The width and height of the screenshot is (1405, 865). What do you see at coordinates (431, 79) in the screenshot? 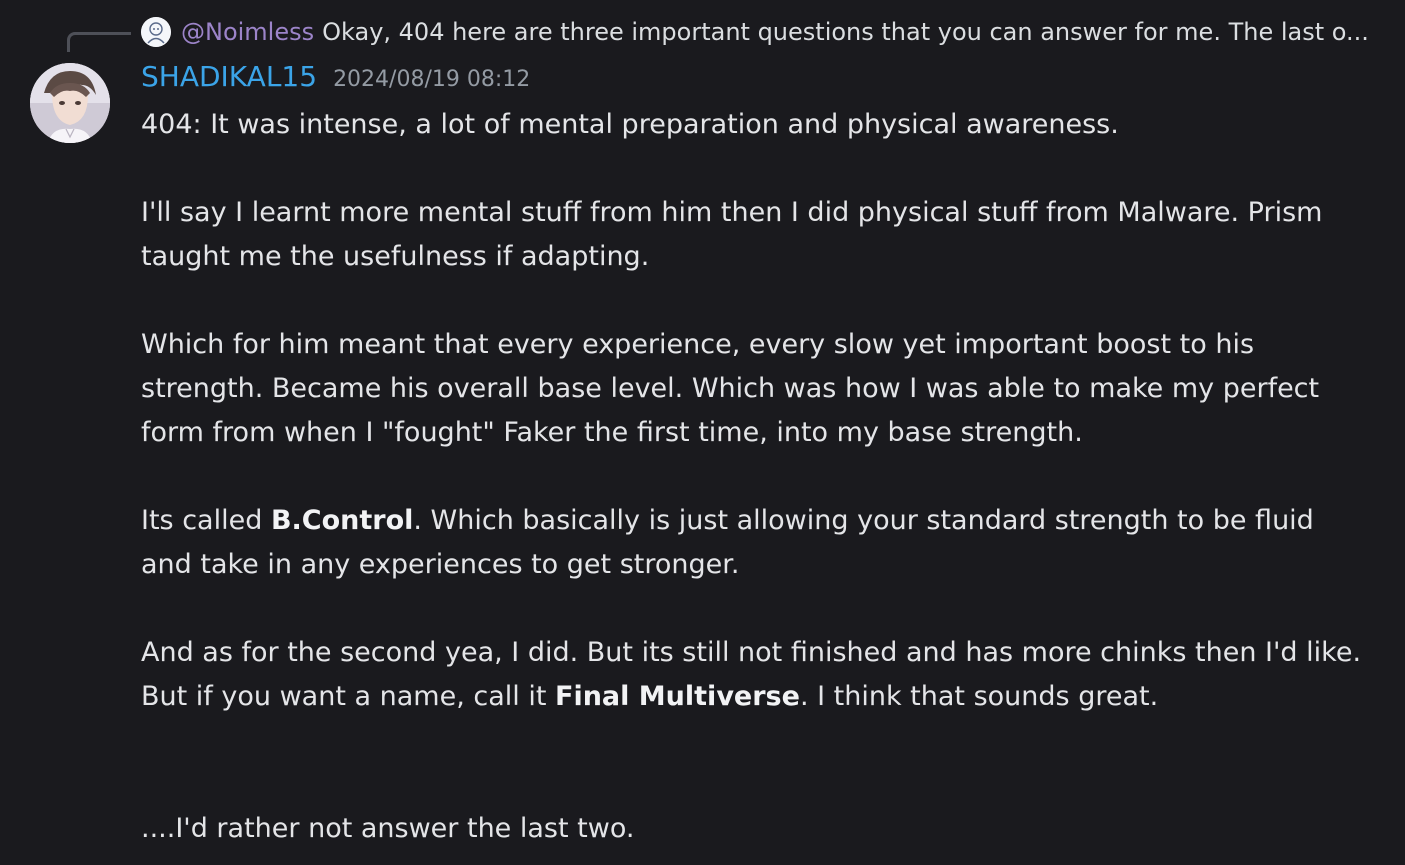
I see `timestamp: 2024/08/19 08:12` at bounding box center [431, 79].